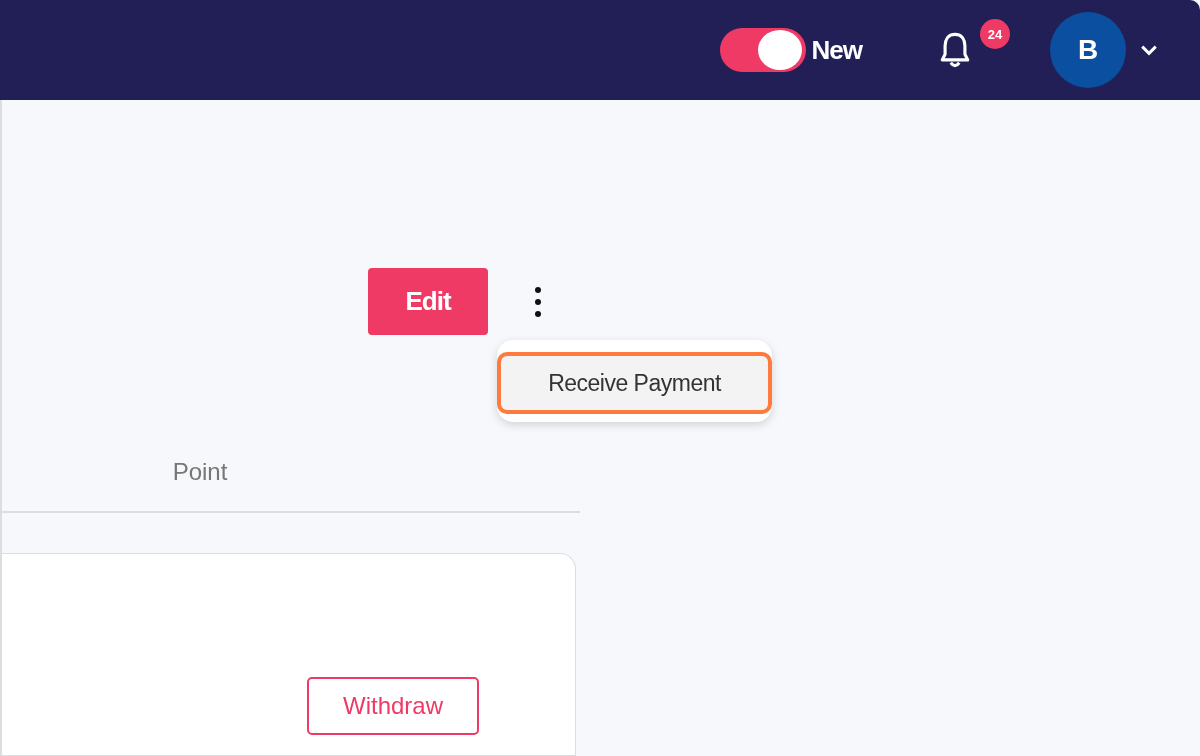 This screenshot has width=1200, height=756. What do you see at coordinates (1088, 50) in the screenshot?
I see `avatar: B` at bounding box center [1088, 50].